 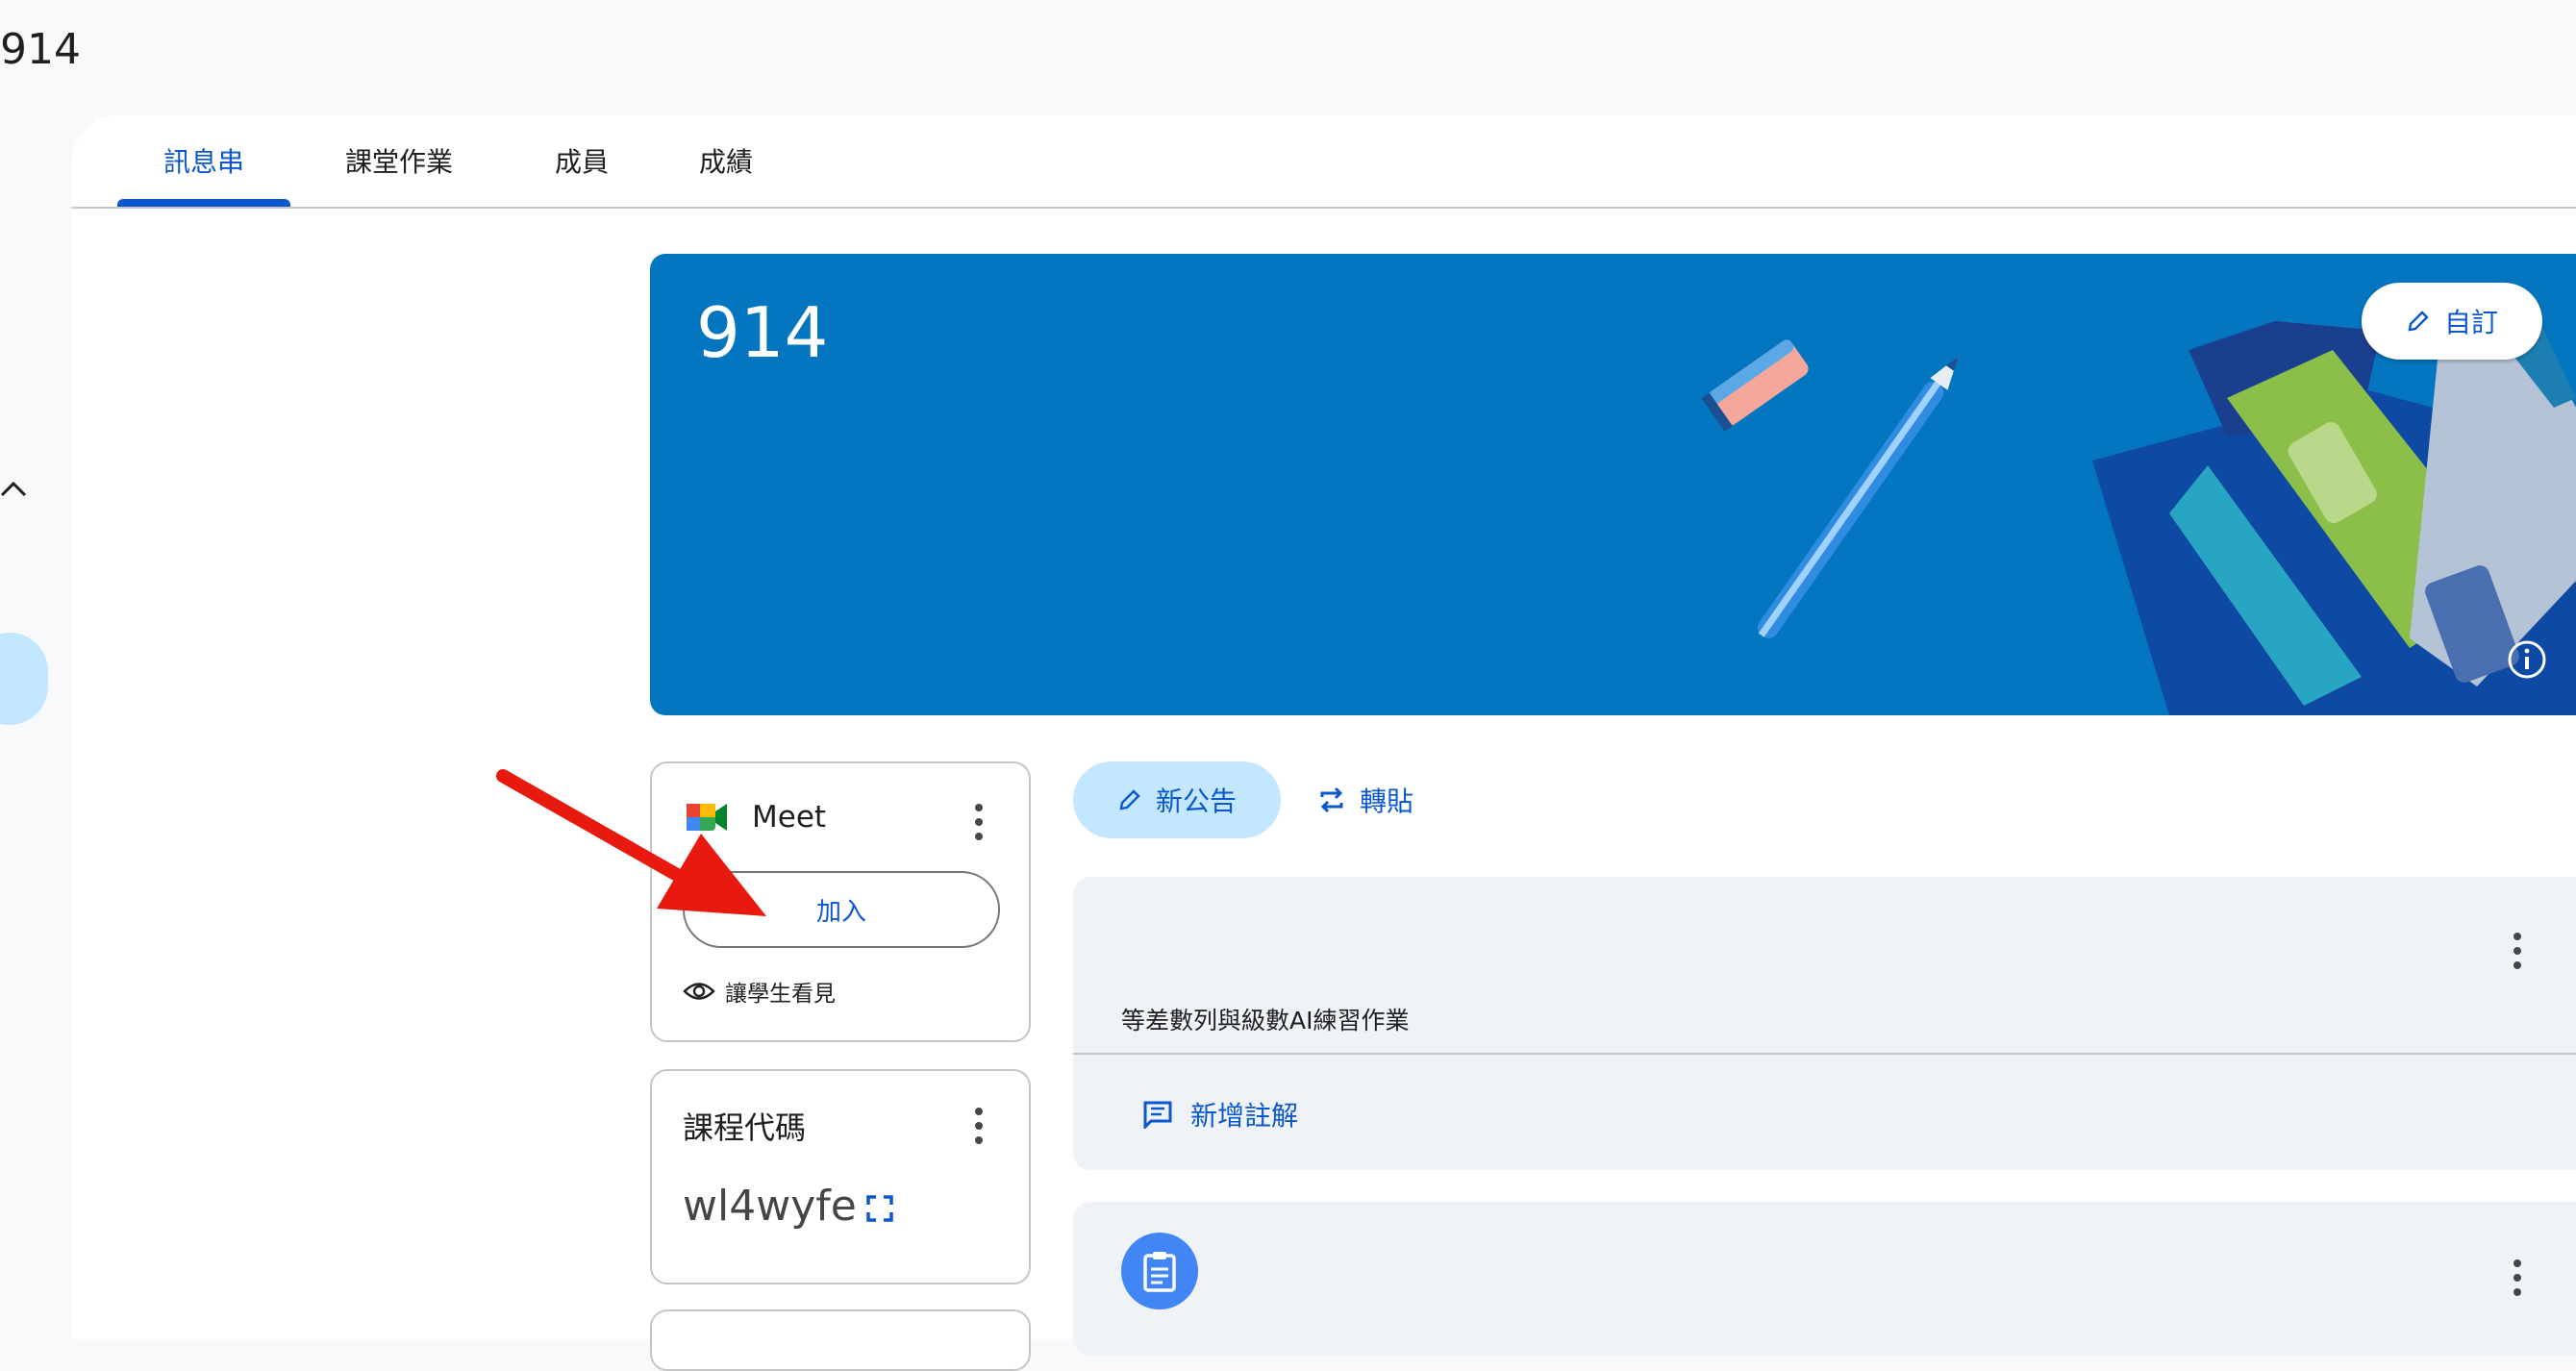 I want to click on new-announcement-button: 新公告, so click(x=1177, y=799).